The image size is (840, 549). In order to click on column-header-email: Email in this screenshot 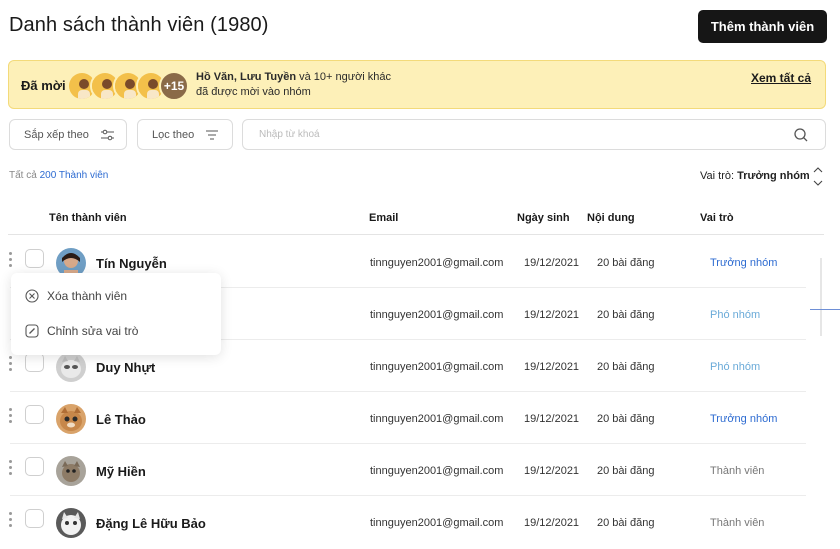, I will do `click(383, 218)`.